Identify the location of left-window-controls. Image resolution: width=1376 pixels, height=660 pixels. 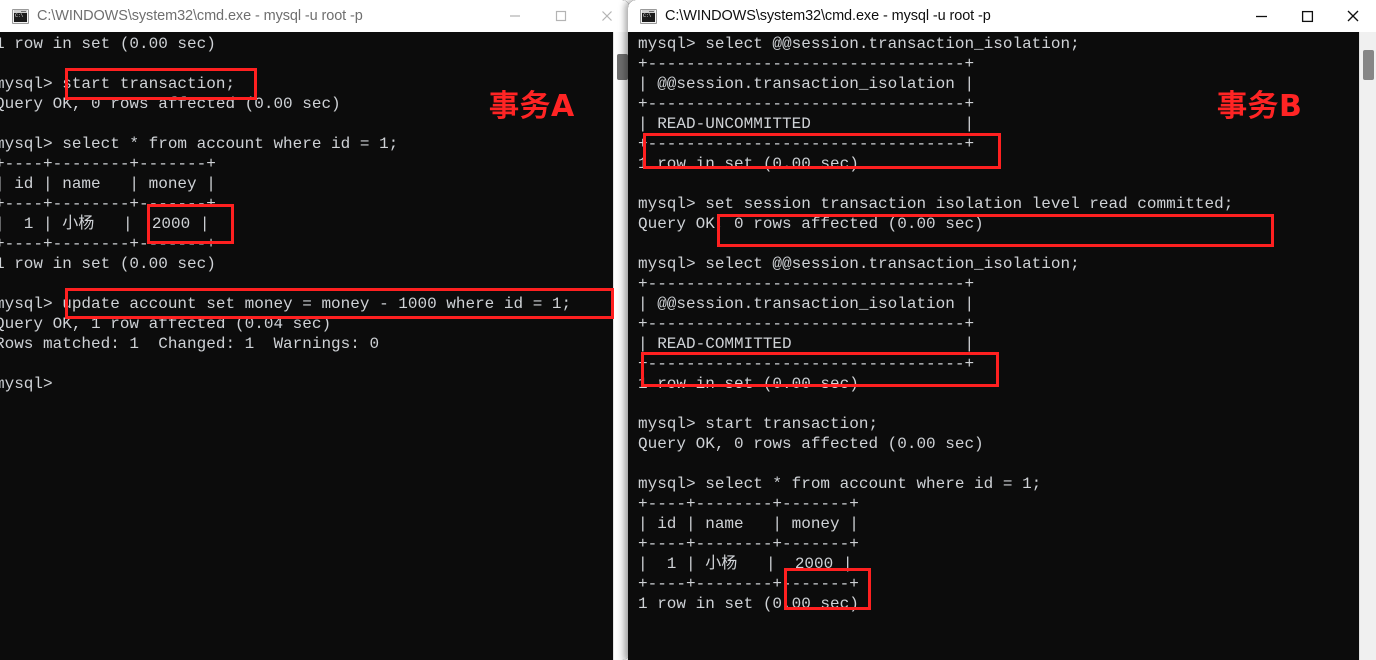
(561, 16).